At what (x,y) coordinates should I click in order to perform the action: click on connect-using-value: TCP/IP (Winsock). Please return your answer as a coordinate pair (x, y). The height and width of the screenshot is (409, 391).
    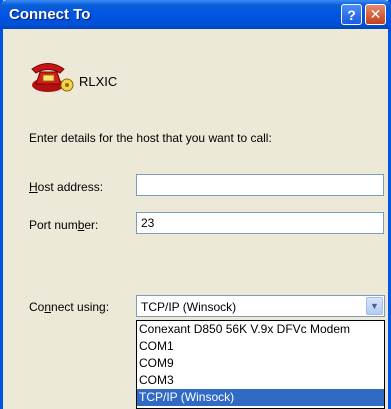
    Looking at the image, I should click on (189, 307).